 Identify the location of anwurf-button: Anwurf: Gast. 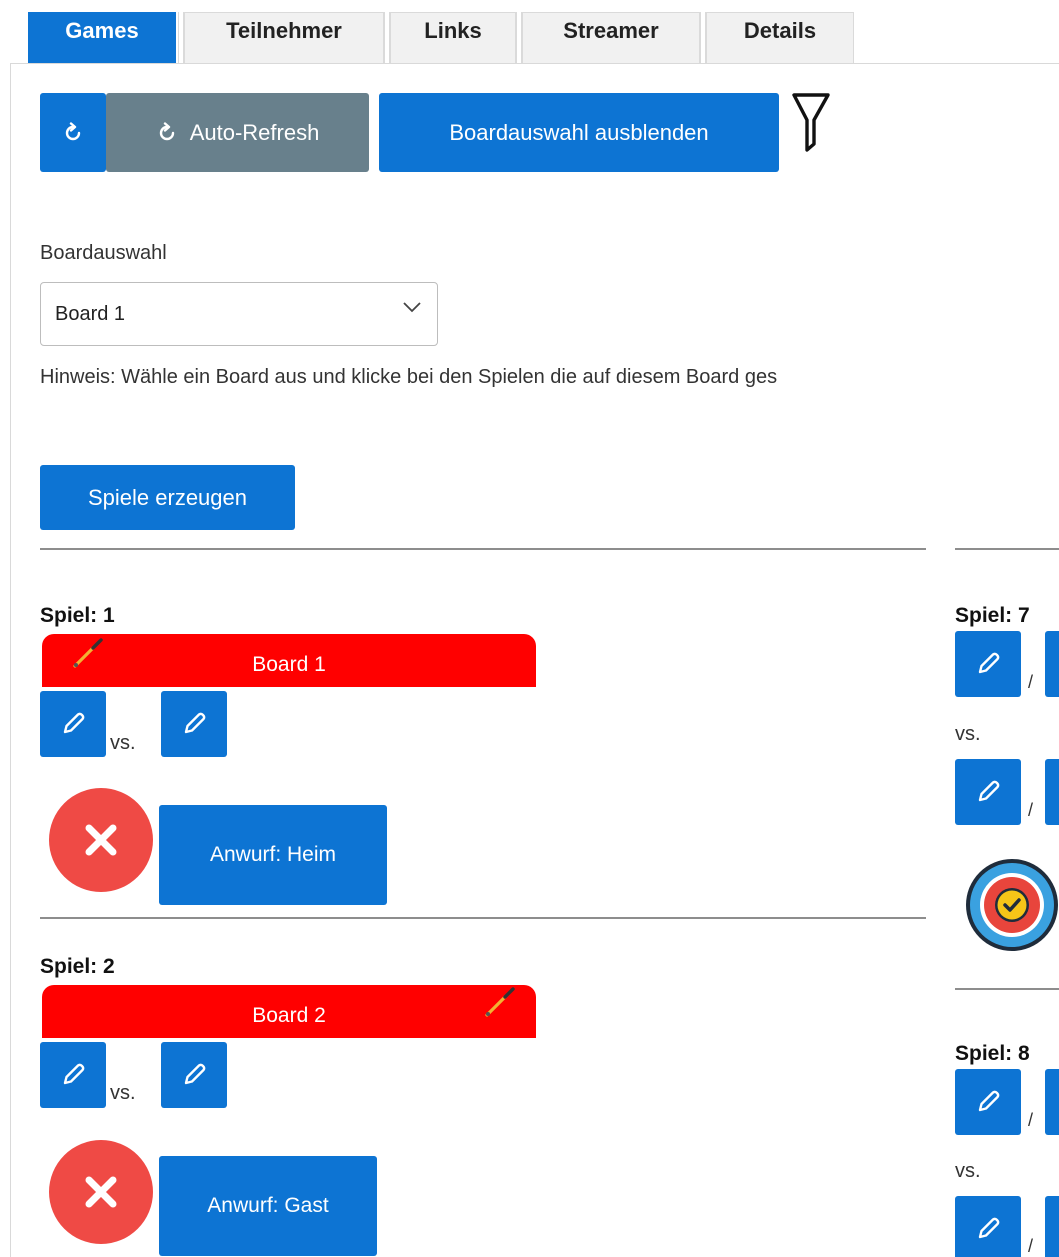
(268, 1206).